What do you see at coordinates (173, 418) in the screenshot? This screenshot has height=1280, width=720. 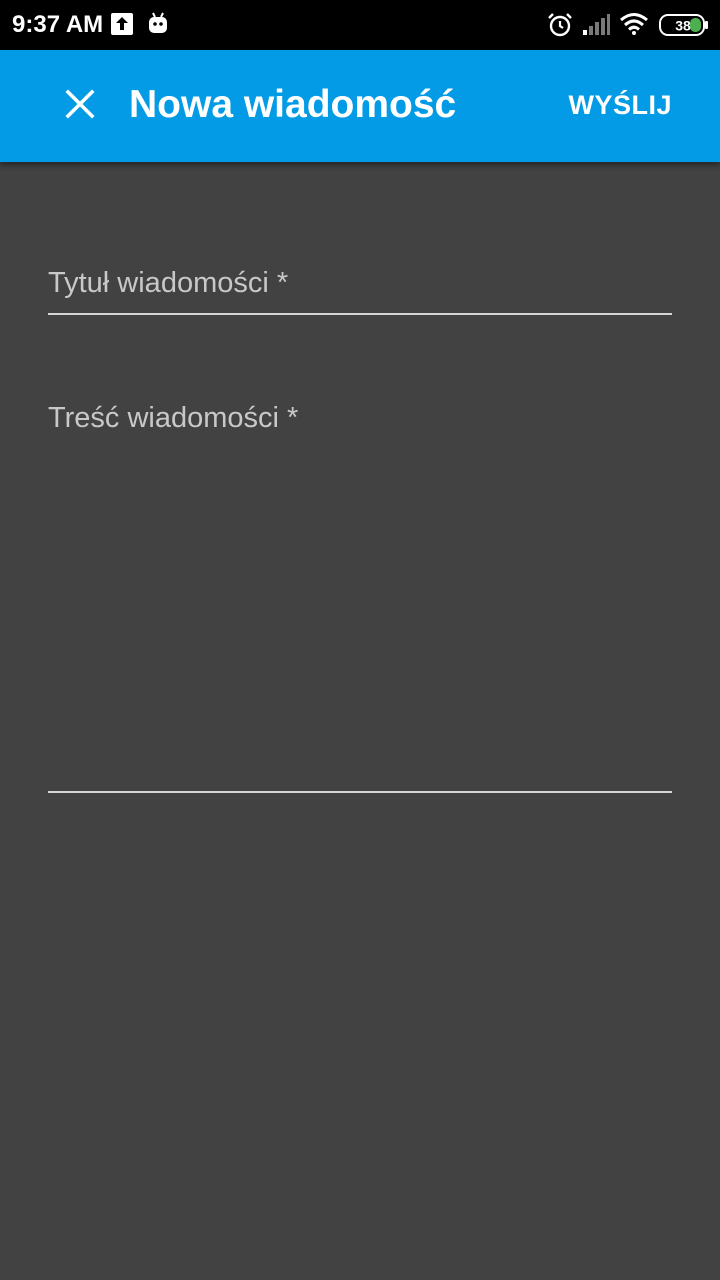 I see `message-body-label: Treść wiadomości *` at bounding box center [173, 418].